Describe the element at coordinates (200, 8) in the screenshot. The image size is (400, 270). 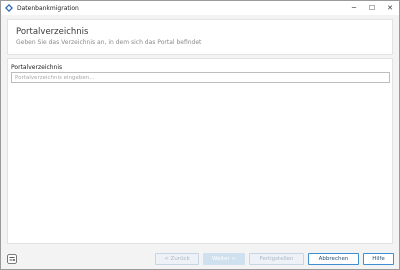
I see `title-bar: Datenbankmigration ─ ☐ ✕` at that location.